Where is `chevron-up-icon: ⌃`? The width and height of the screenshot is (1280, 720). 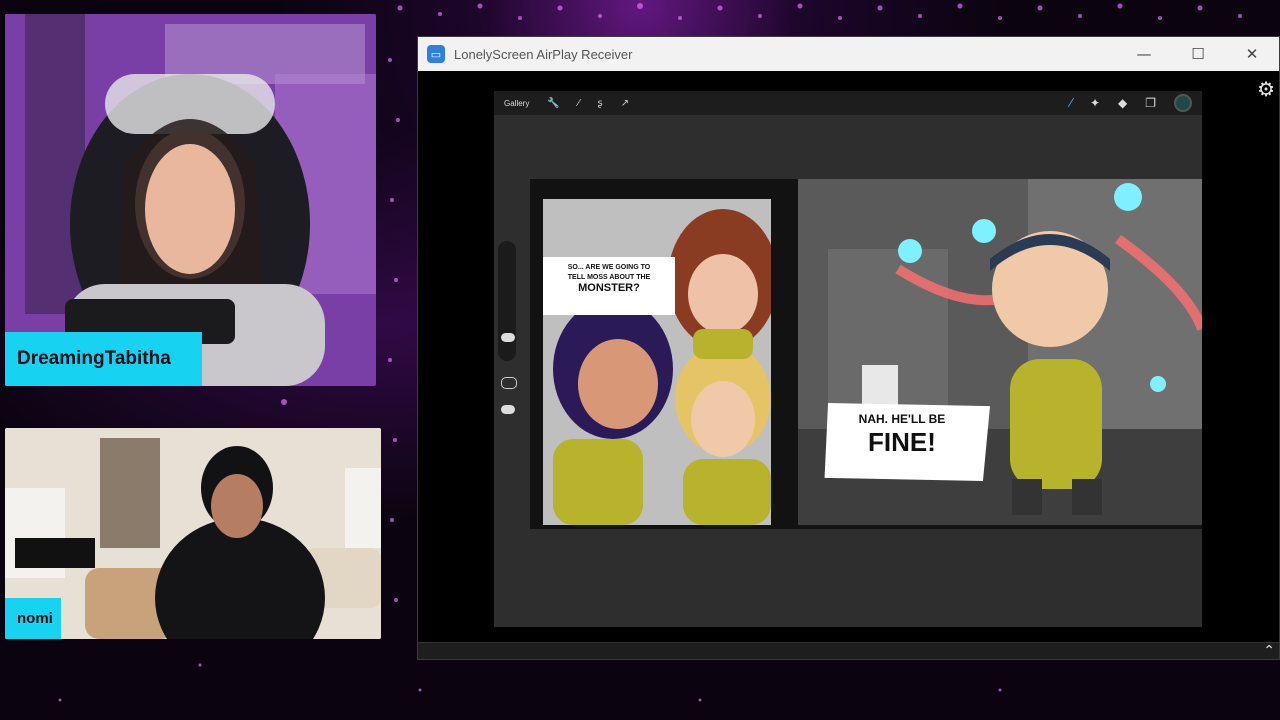 chevron-up-icon: ⌃ is located at coordinates (1269, 651).